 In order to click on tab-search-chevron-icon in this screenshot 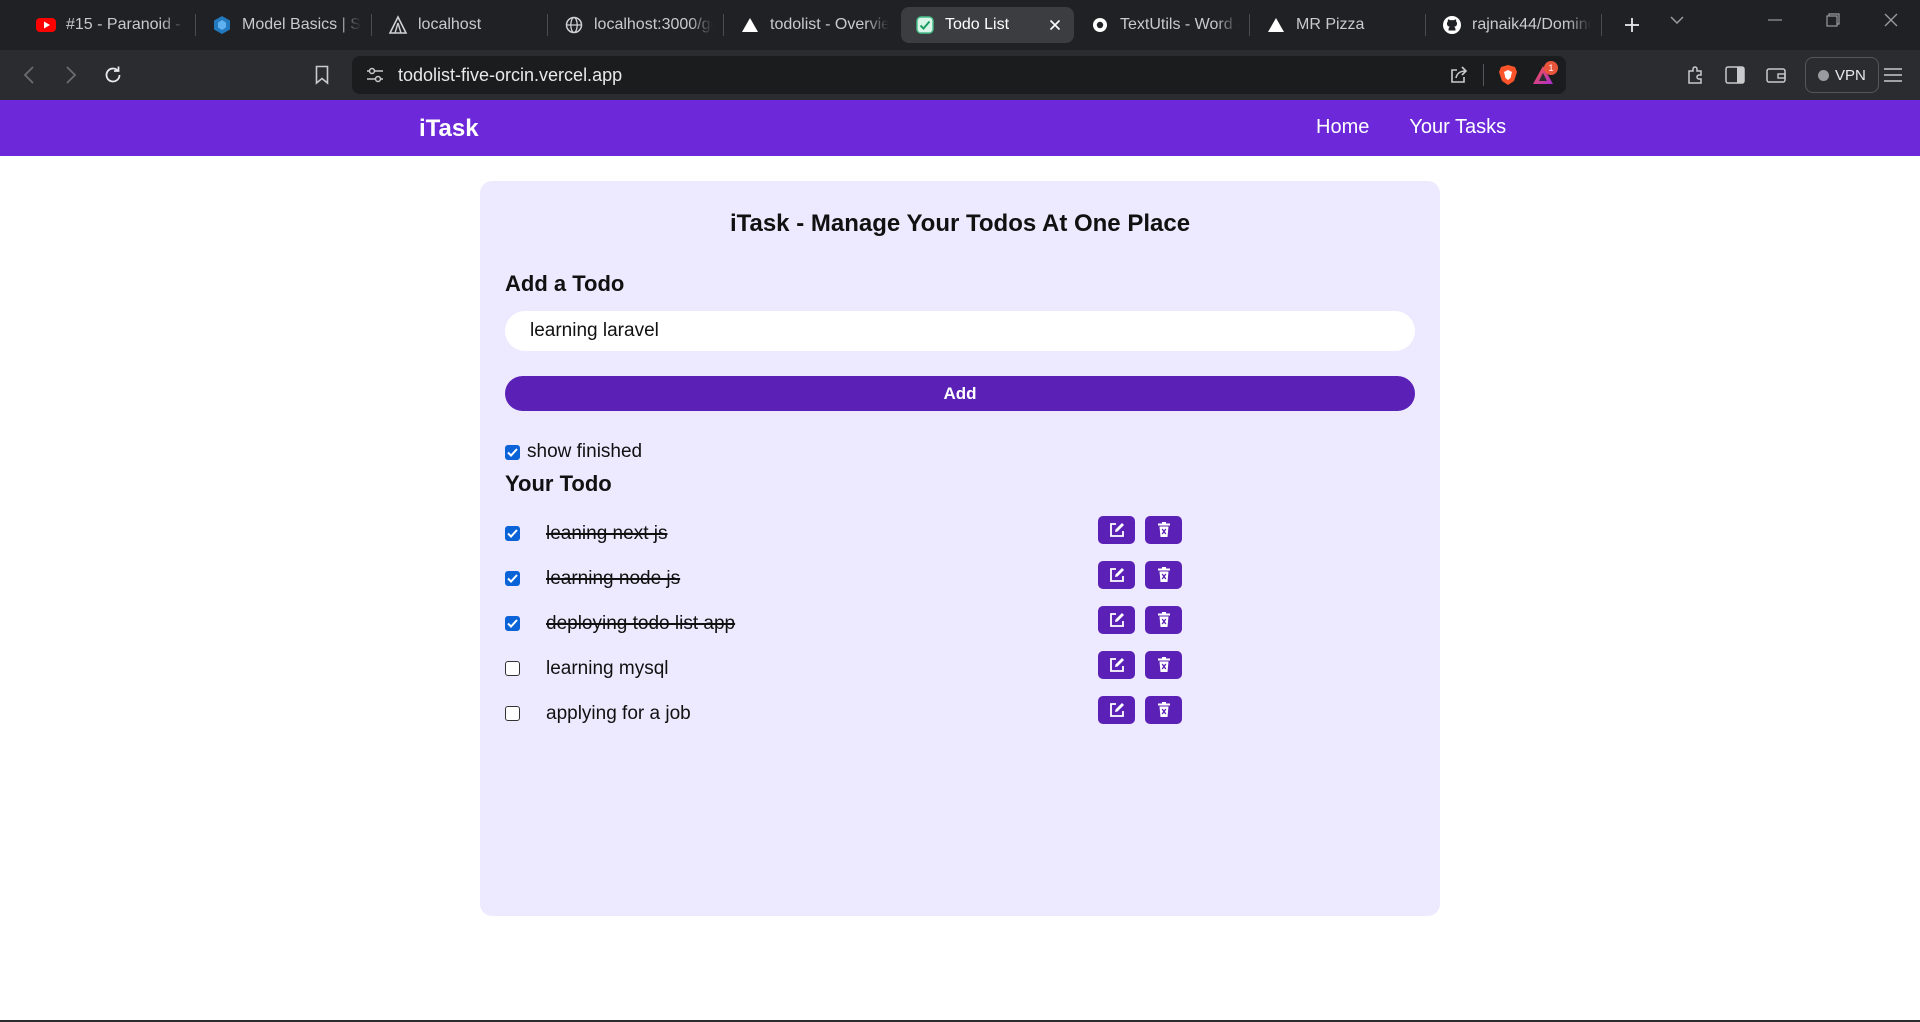, I will do `click(1677, 20)`.